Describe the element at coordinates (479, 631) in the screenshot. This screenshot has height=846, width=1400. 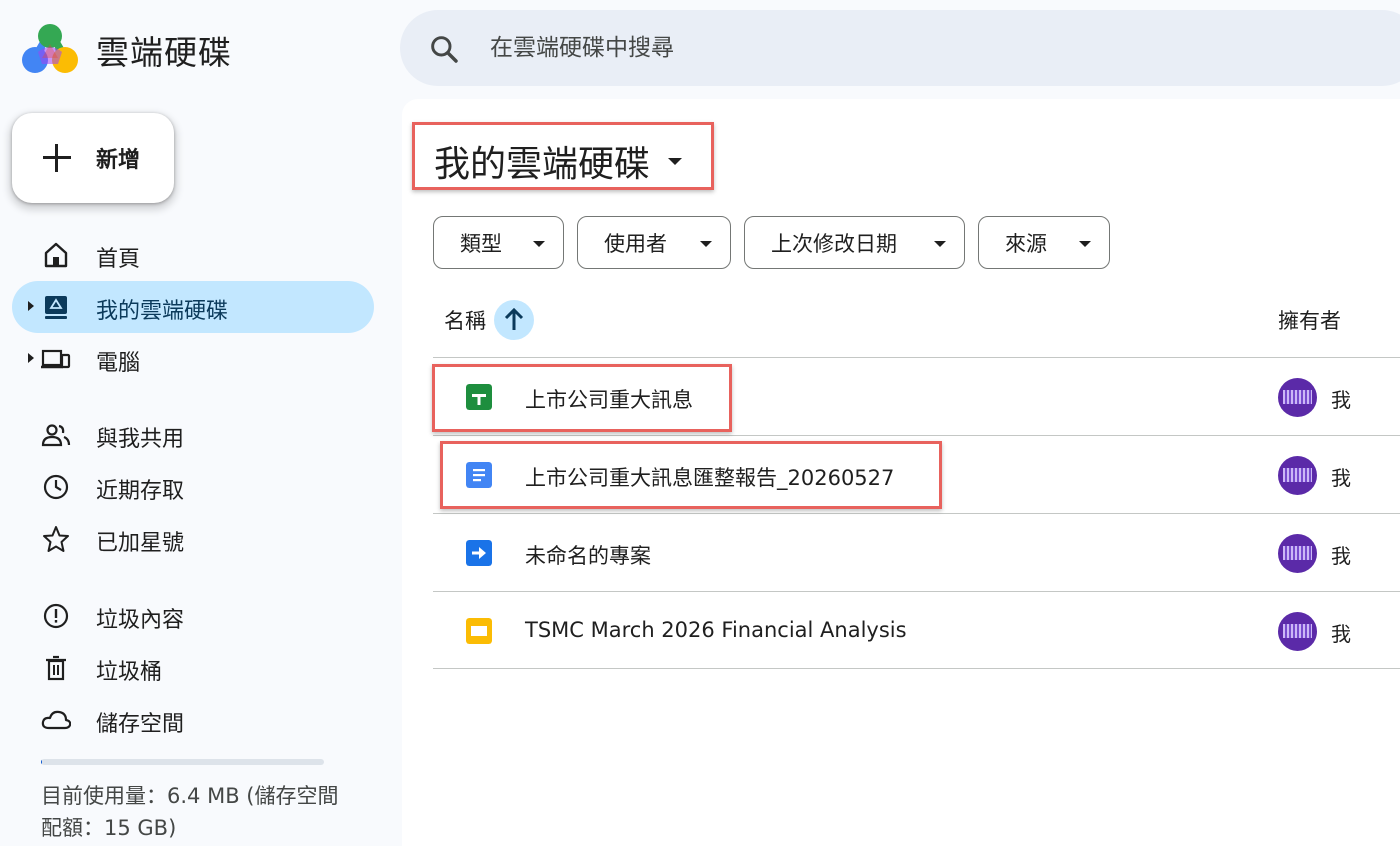
I see `slides-icon` at that location.